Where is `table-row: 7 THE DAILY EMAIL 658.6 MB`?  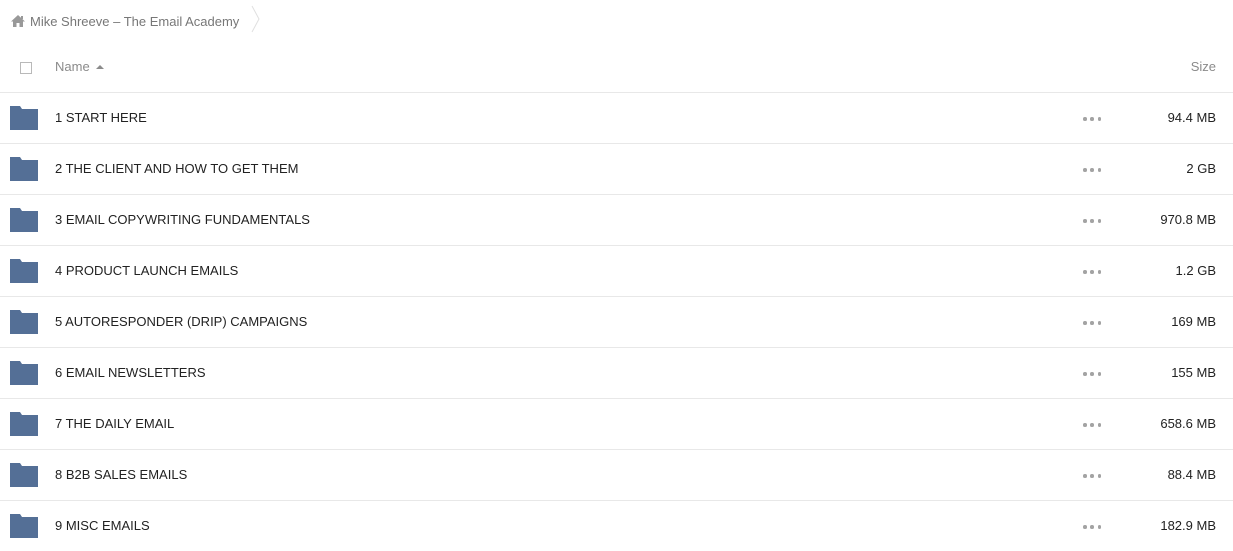
table-row: 7 THE DAILY EMAIL 658.6 MB is located at coordinates (616, 424).